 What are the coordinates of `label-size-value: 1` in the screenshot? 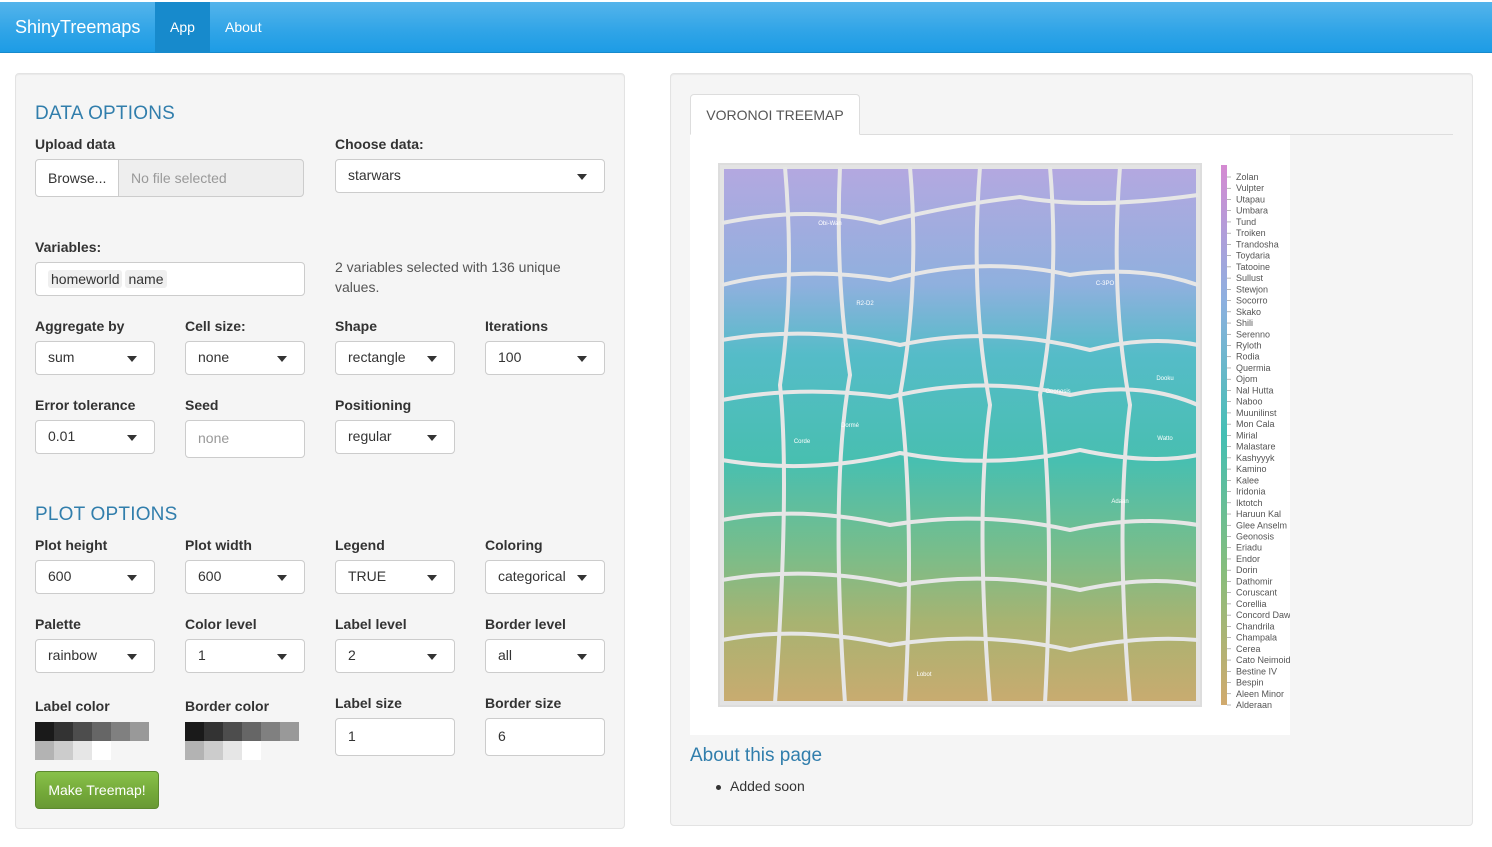 It's located at (352, 736).